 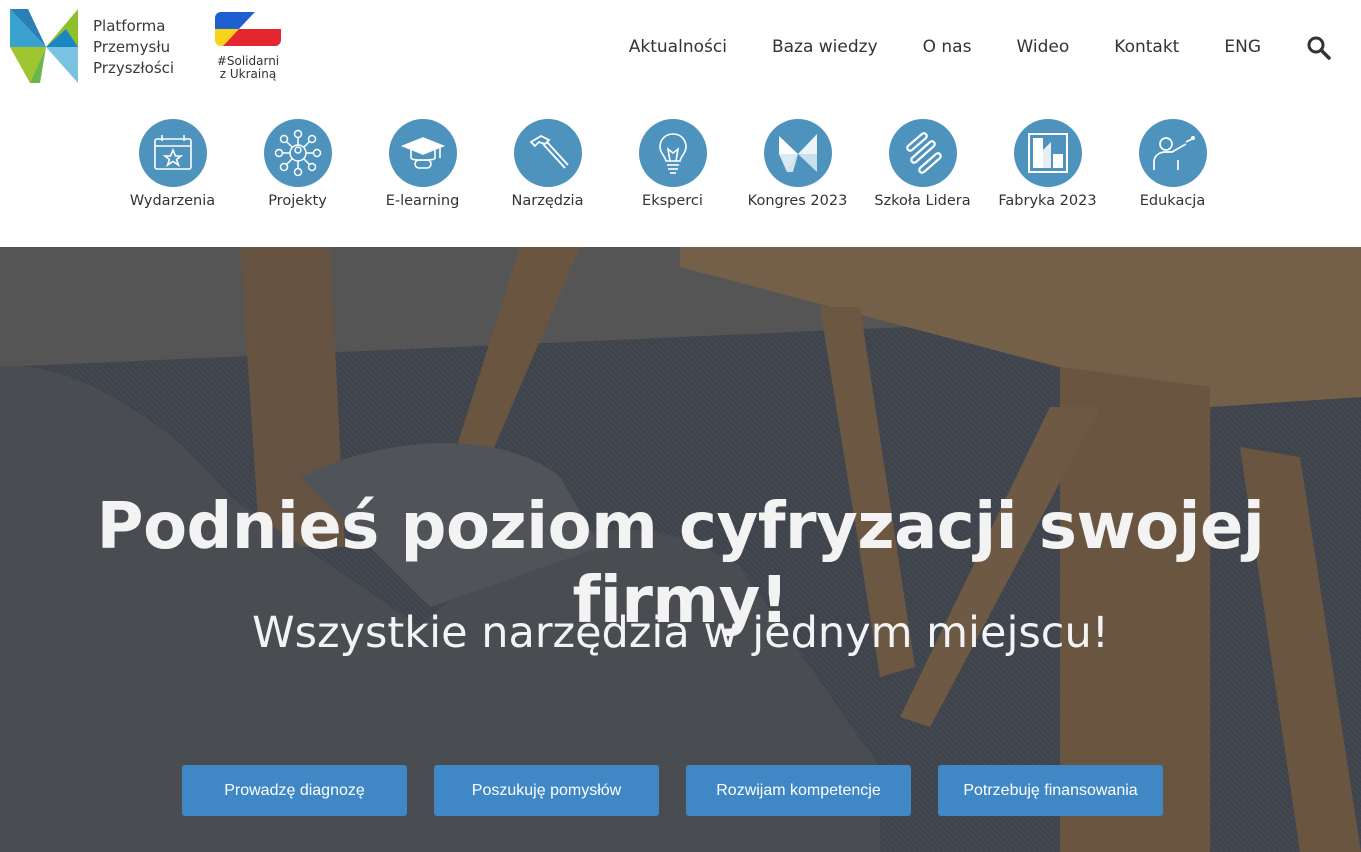 What do you see at coordinates (672, 153) in the screenshot?
I see `lightbulb-icon` at bounding box center [672, 153].